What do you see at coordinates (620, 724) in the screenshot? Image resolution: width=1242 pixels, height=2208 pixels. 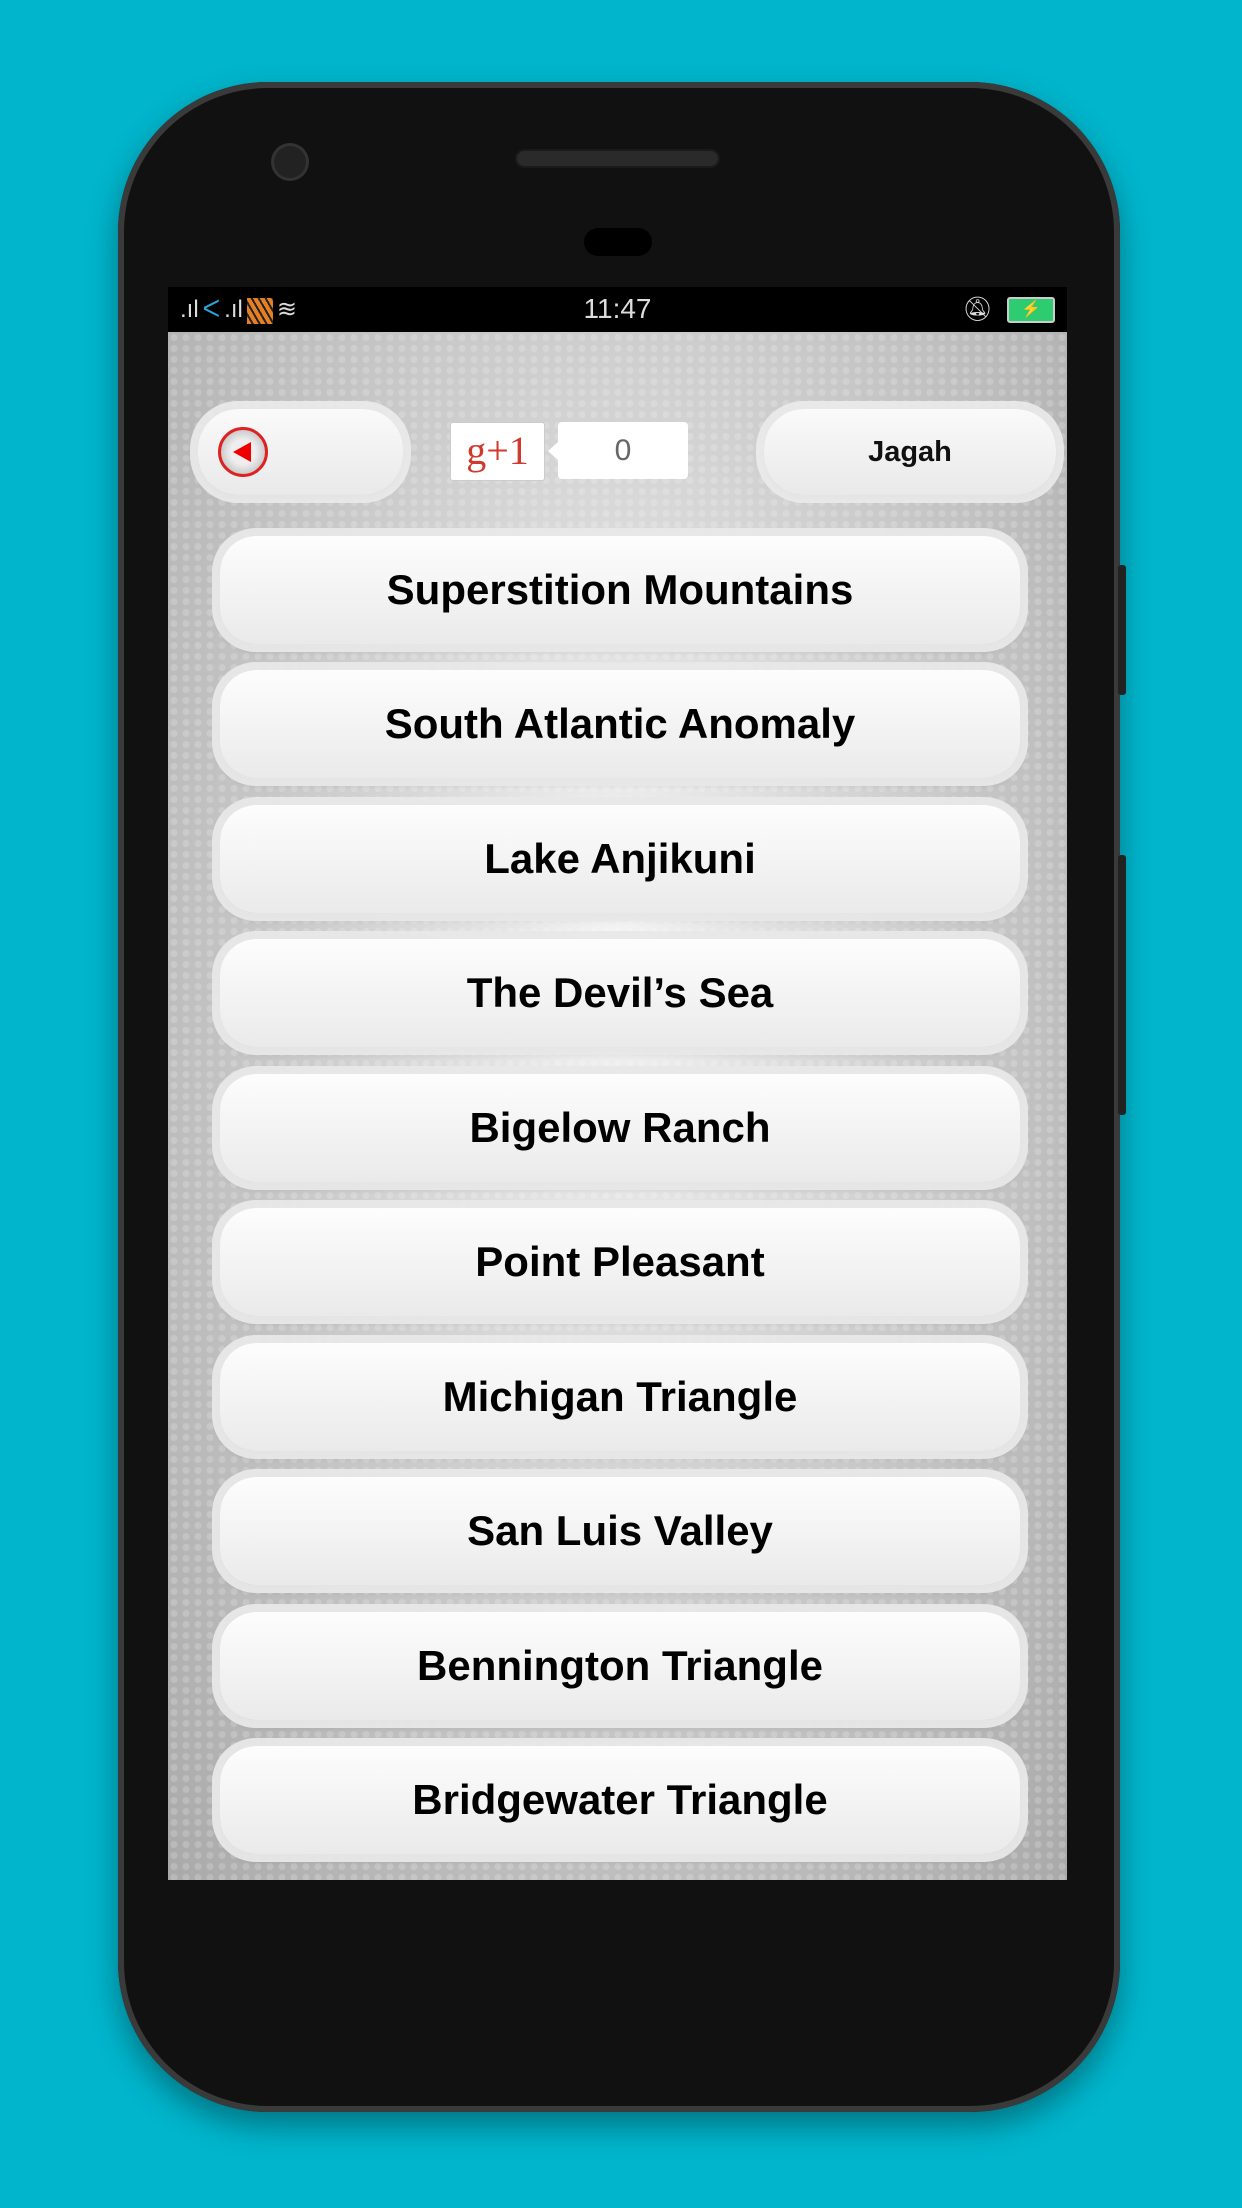 I see `list-item: South Atlantic Anomaly` at bounding box center [620, 724].